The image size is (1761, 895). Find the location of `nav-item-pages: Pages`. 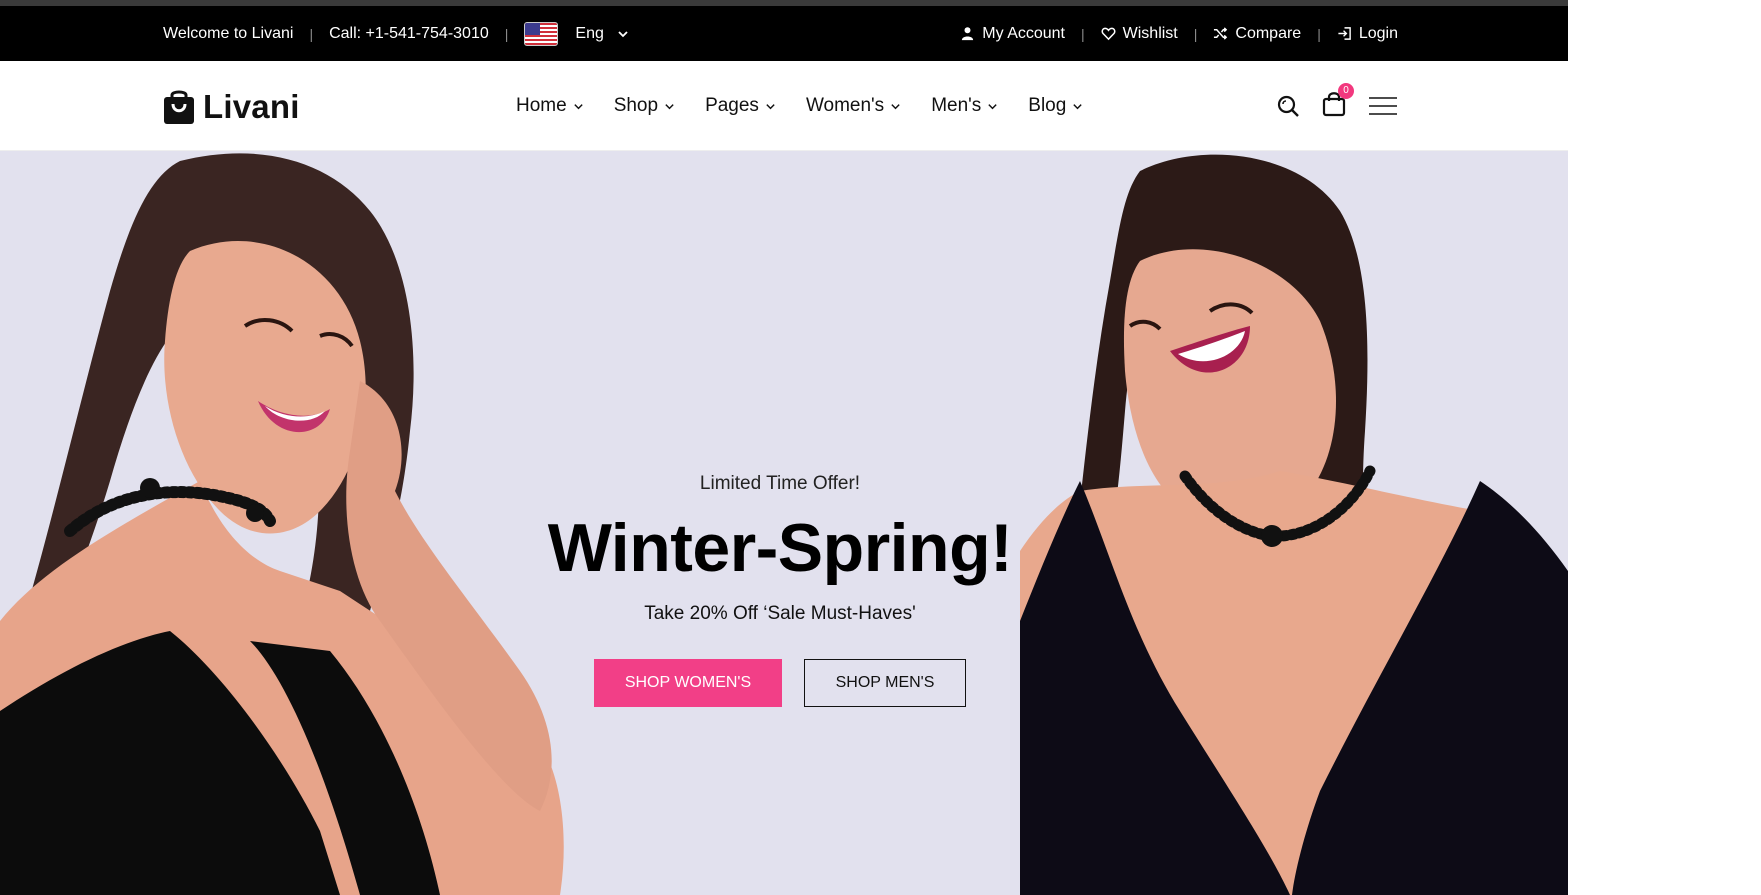

nav-item-pages: Pages is located at coordinates (740, 106).